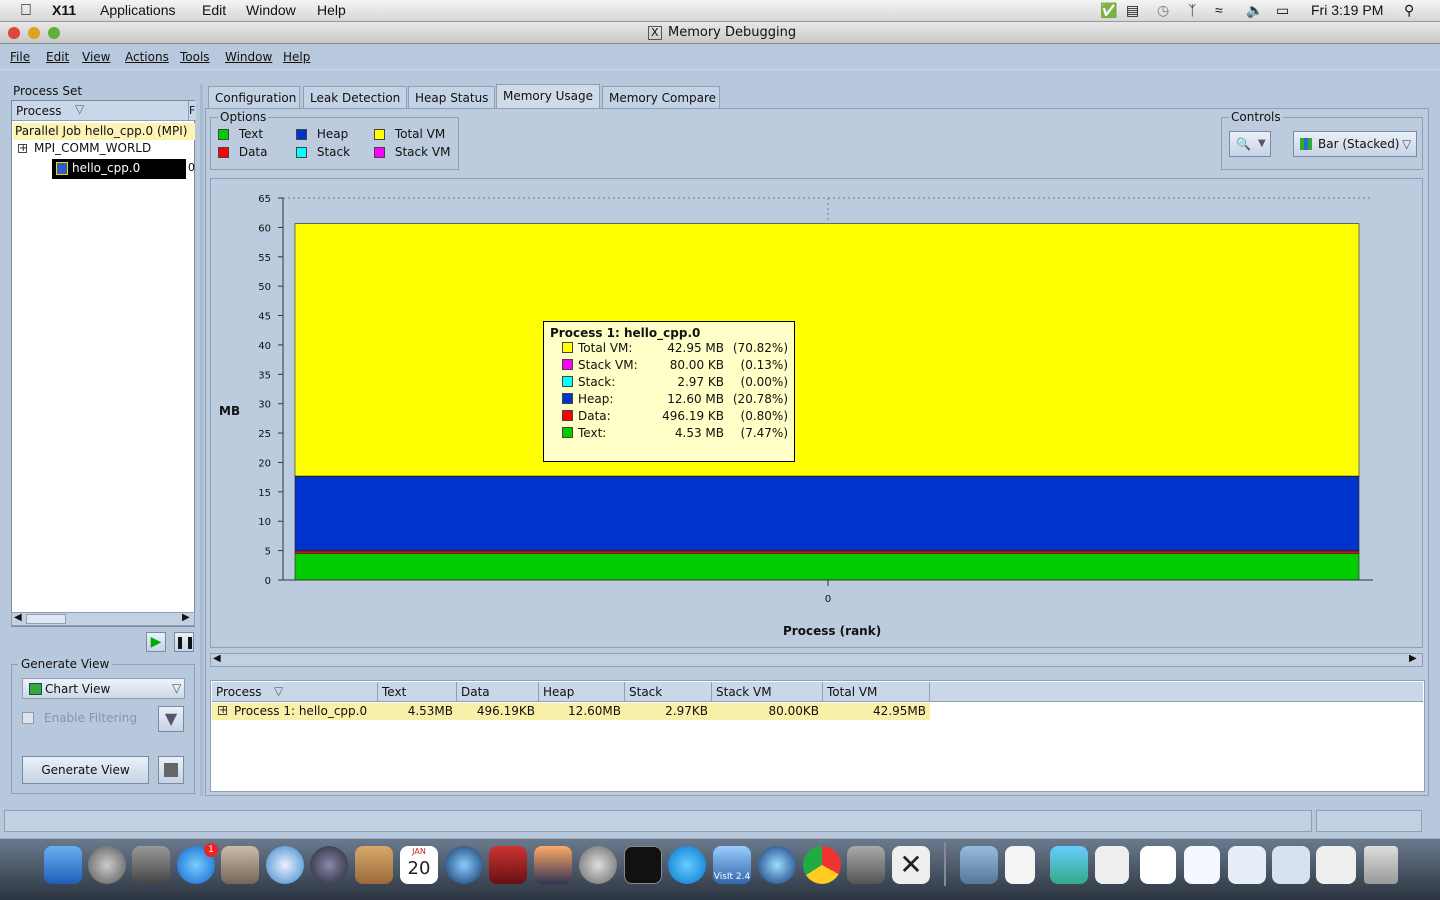 The height and width of the screenshot is (900, 1440). Describe the element at coordinates (46, 619) in the screenshot. I see `scroll-thumb` at that location.